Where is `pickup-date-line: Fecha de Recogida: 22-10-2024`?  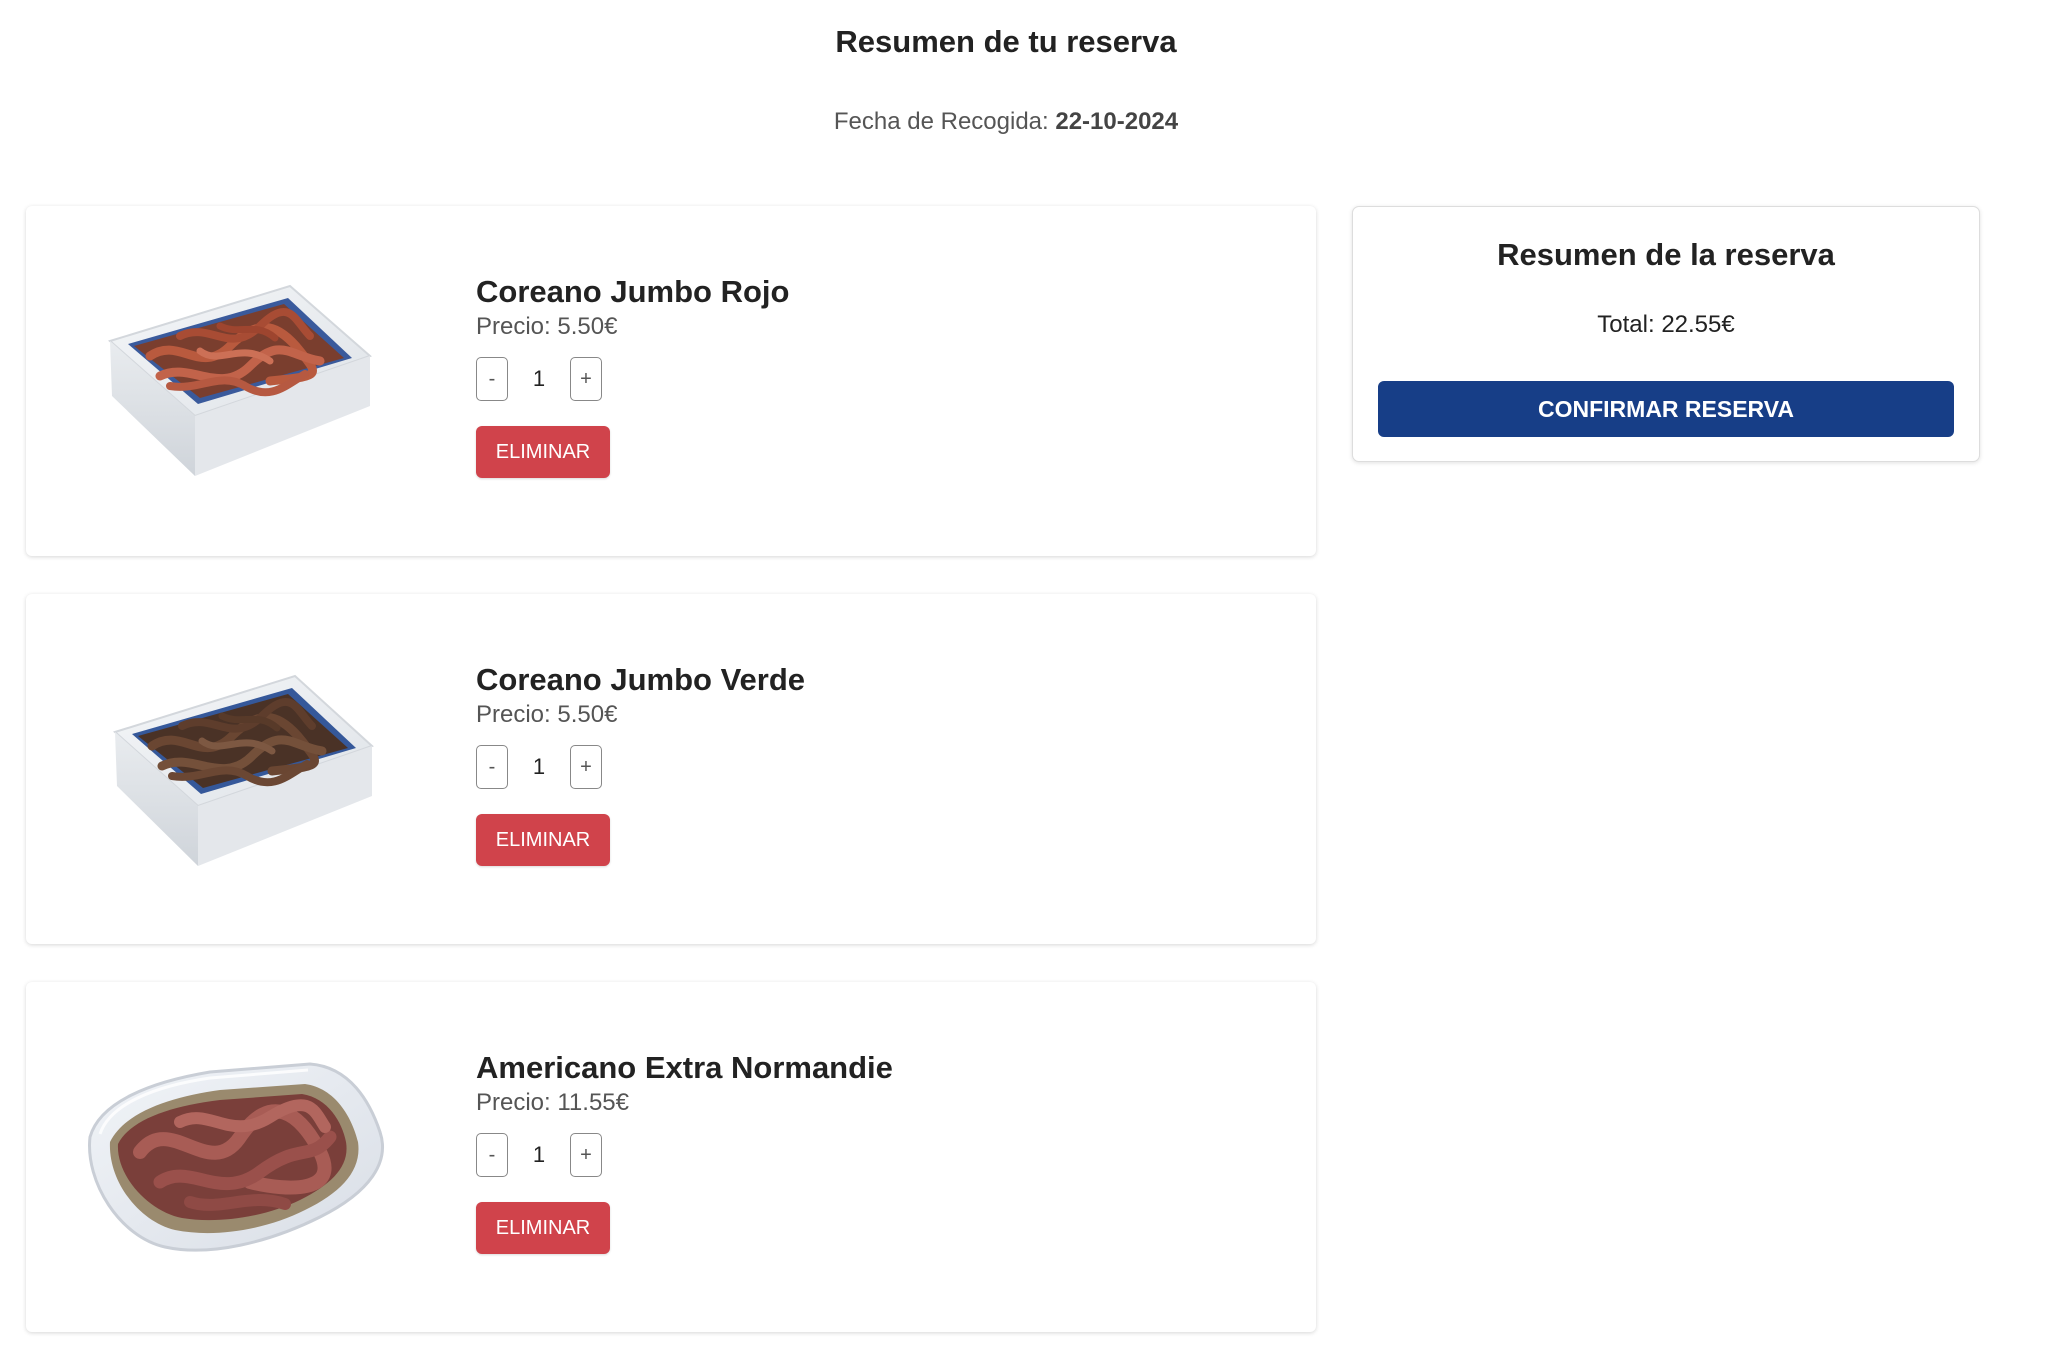 pickup-date-line: Fecha de Recogida: 22-10-2024 is located at coordinates (1006, 122).